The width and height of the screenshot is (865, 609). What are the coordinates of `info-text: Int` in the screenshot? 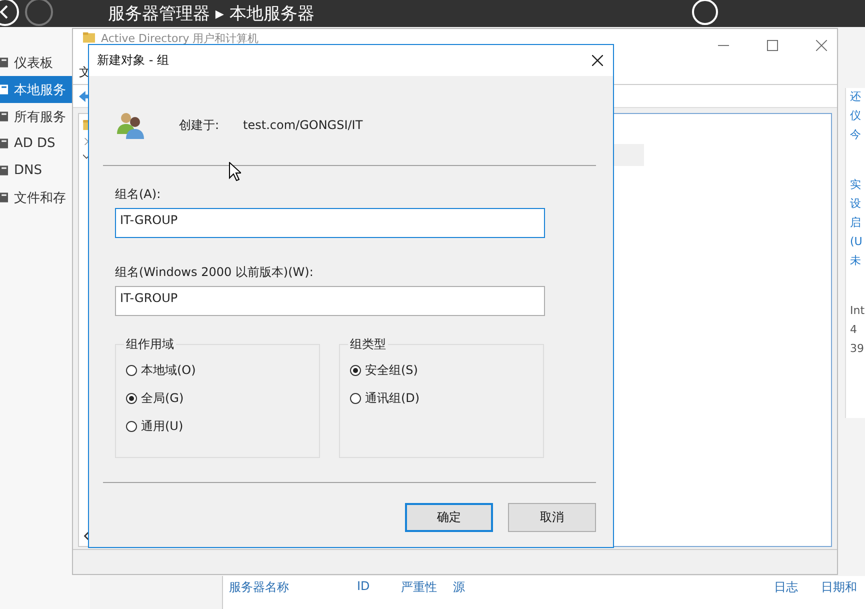 It's located at (857, 311).